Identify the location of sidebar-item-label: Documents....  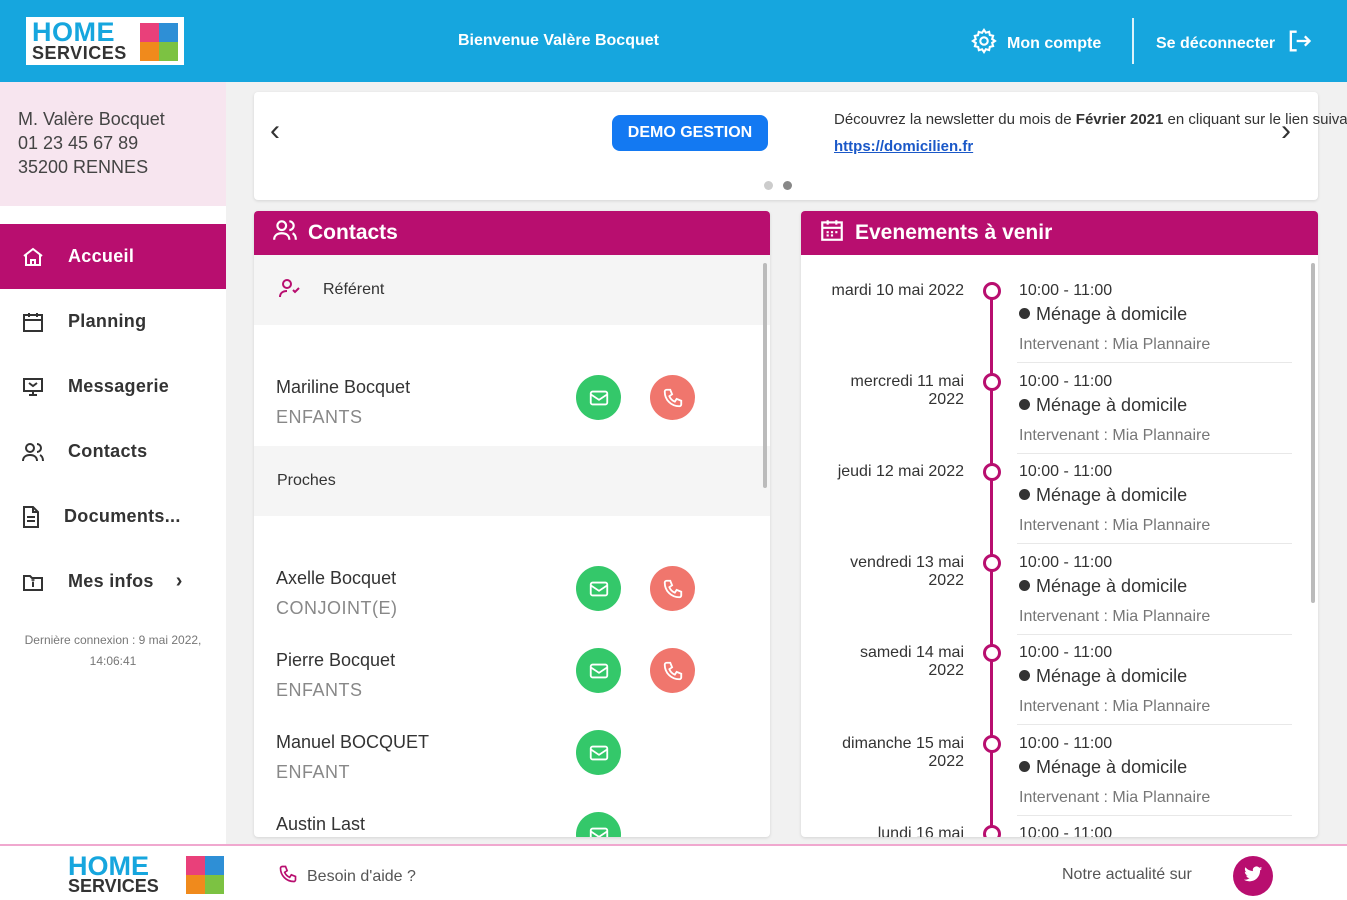
(122, 516).